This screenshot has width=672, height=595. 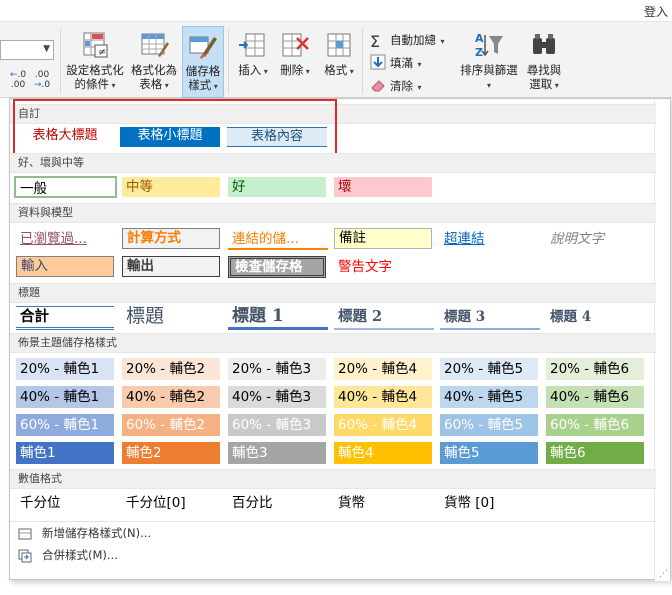 I want to click on increase-decimal-button: ←.0 .00, so click(x=18, y=80).